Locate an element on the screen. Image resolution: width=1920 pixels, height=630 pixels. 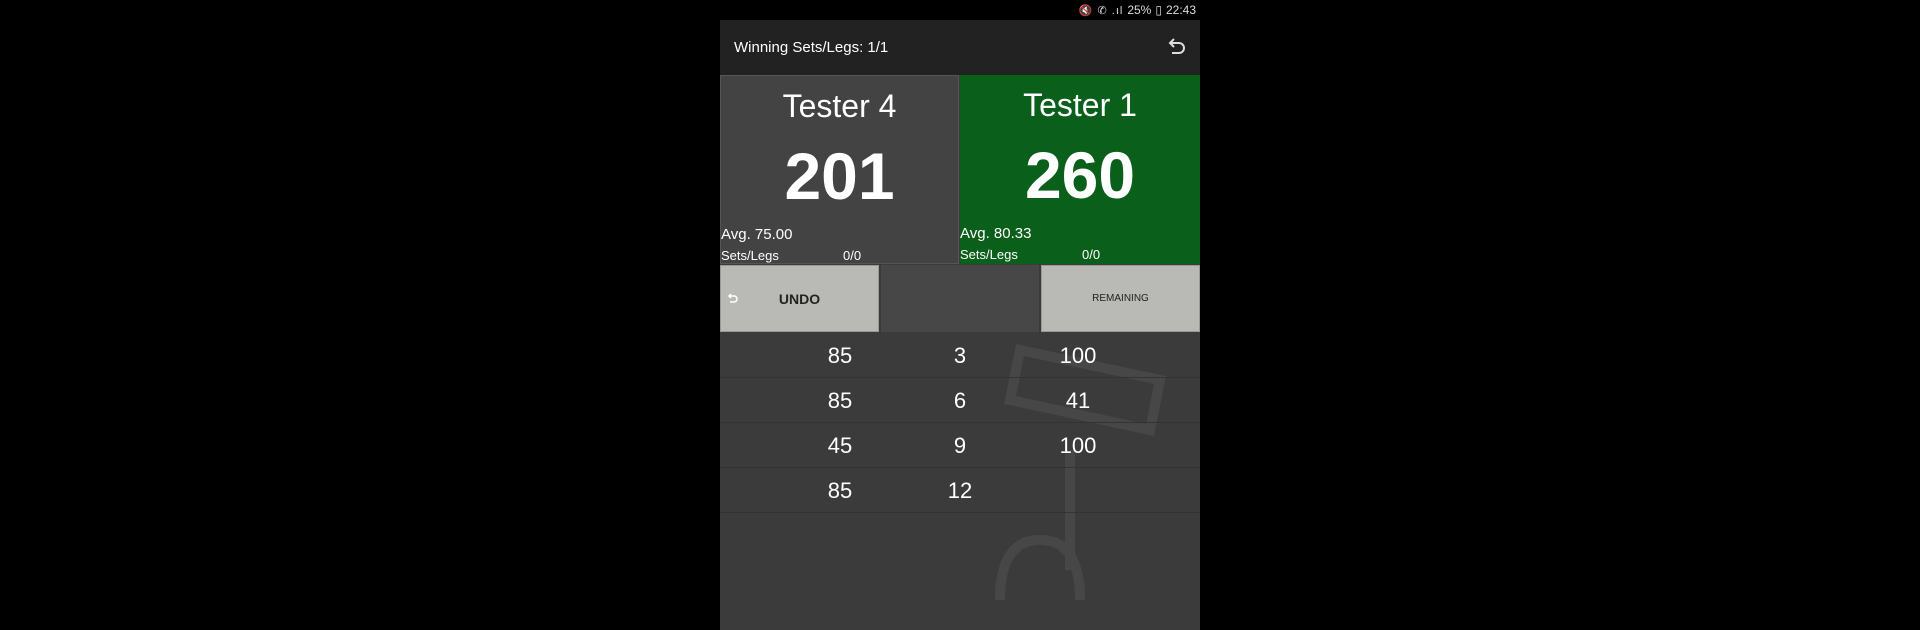
score-input-display is located at coordinates (960, 298).